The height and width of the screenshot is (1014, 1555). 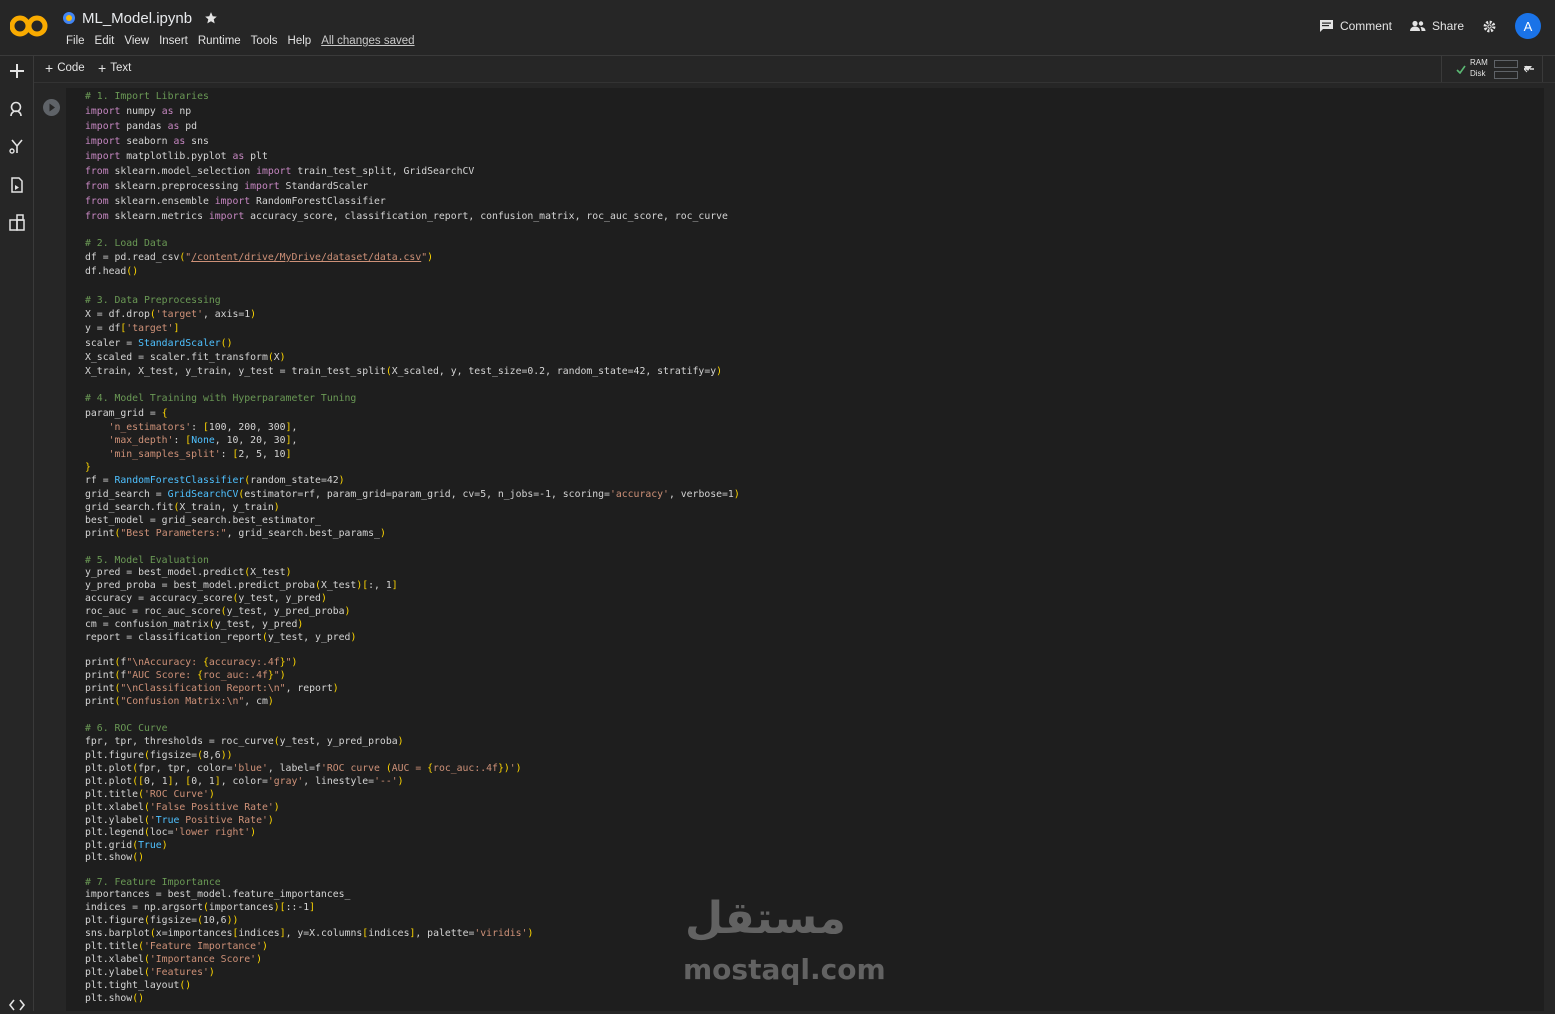 I want to click on add-code-button: + Code, so click(x=65, y=67).